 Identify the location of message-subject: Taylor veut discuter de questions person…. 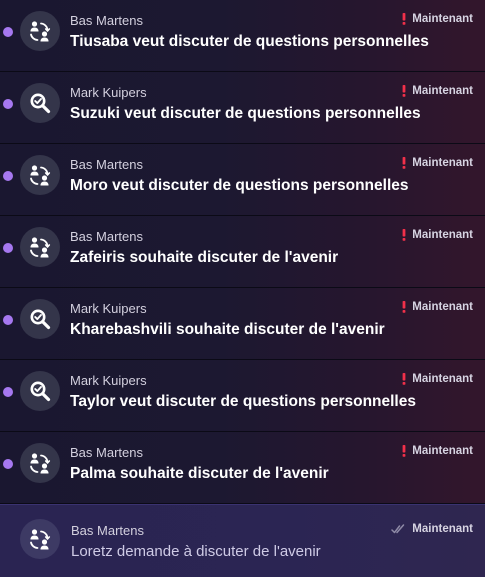
(243, 401).